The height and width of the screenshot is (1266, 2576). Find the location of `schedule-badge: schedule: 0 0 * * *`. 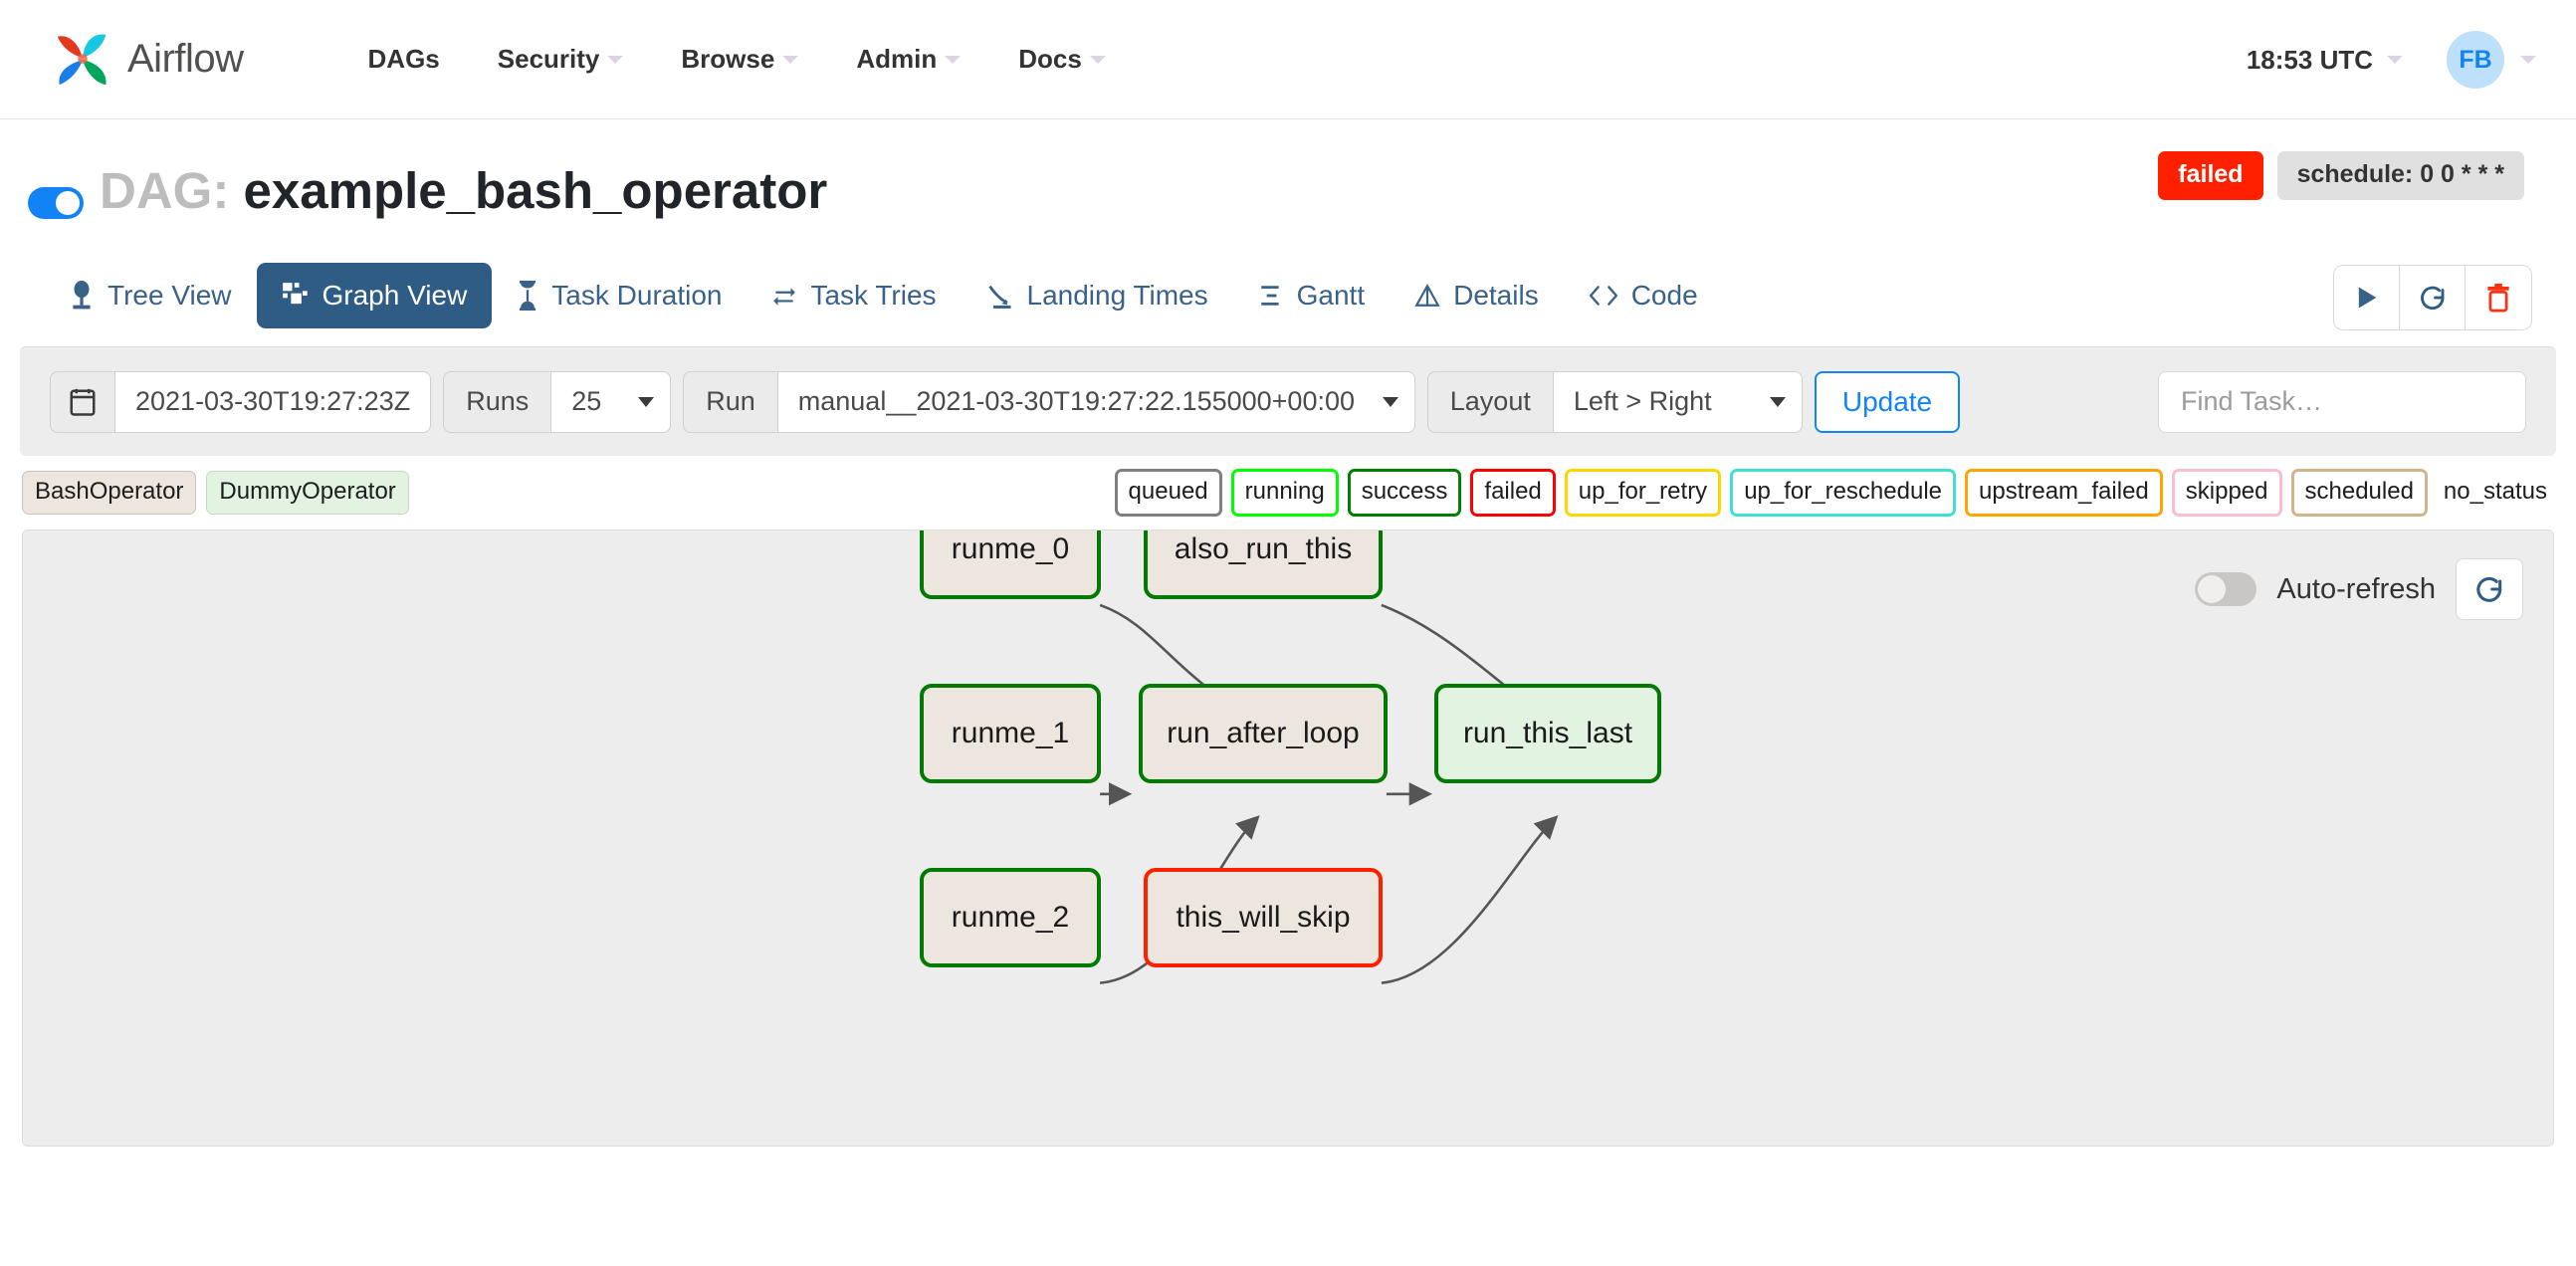

schedule-badge: schedule: 0 0 * * * is located at coordinates (2400, 175).